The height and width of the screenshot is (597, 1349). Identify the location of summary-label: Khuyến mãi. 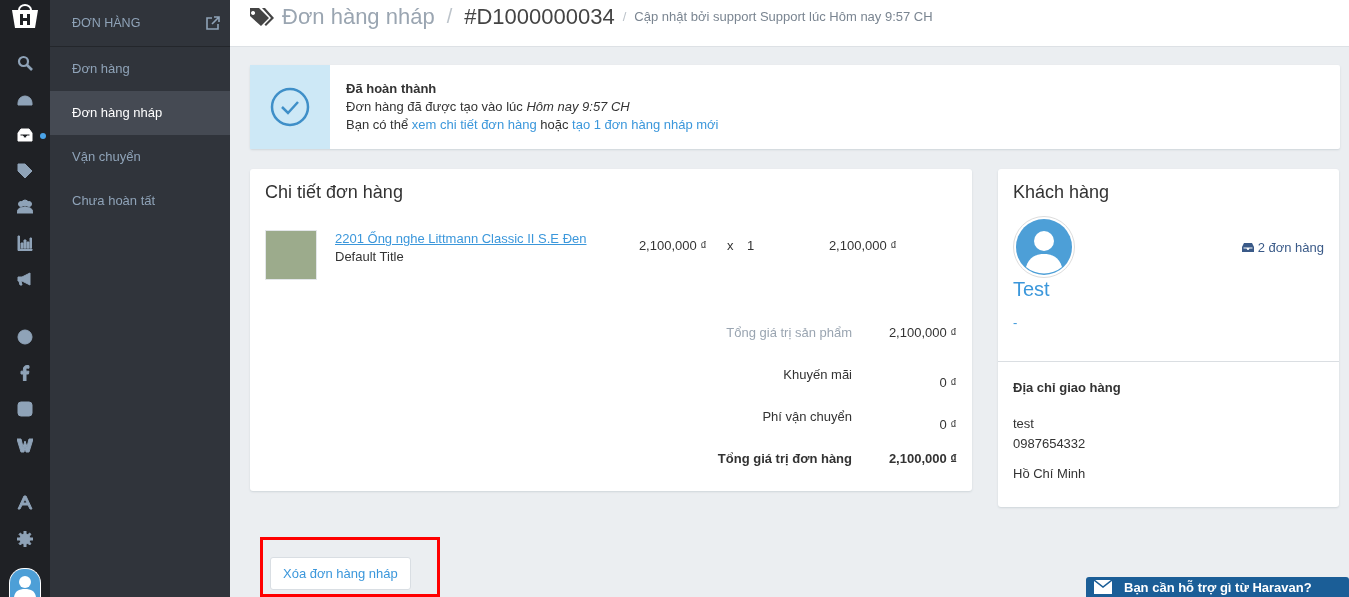
(817, 374).